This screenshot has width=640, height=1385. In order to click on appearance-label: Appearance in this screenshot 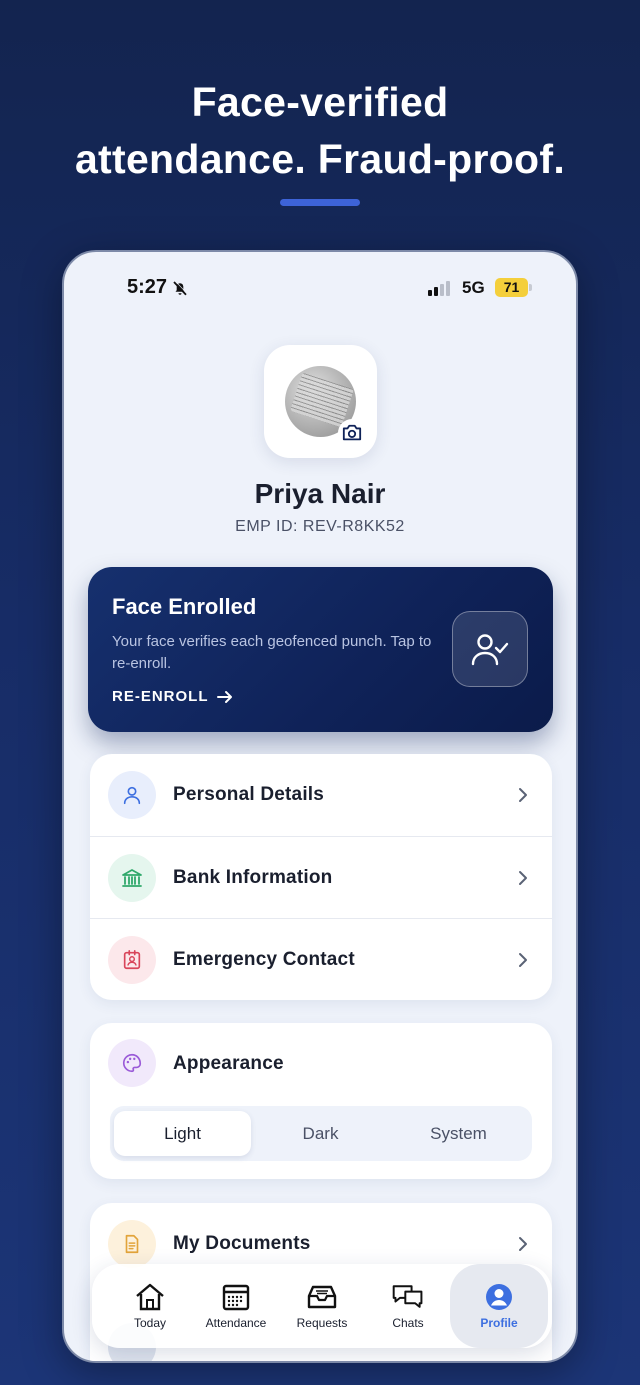, I will do `click(228, 1063)`.